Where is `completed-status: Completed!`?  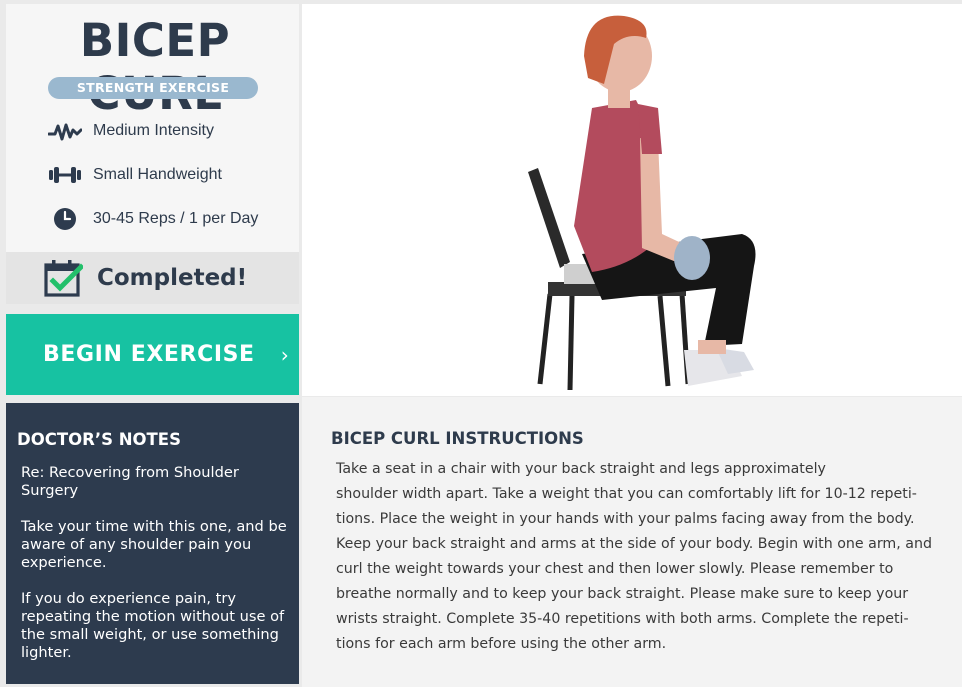
completed-status: Completed! is located at coordinates (152, 278).